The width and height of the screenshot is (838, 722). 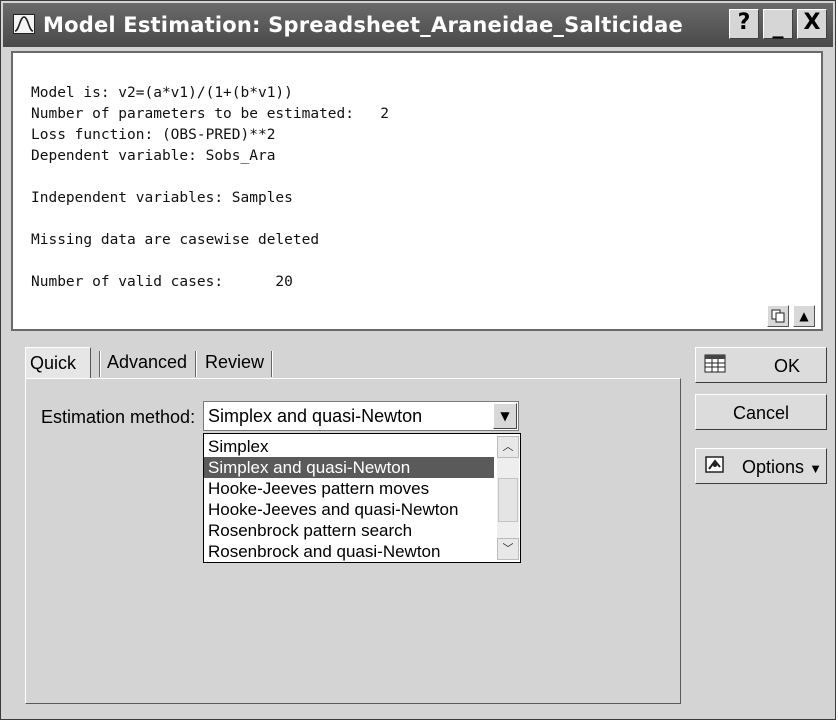 I want to click on copy-icon, so click(x=778, y=316).